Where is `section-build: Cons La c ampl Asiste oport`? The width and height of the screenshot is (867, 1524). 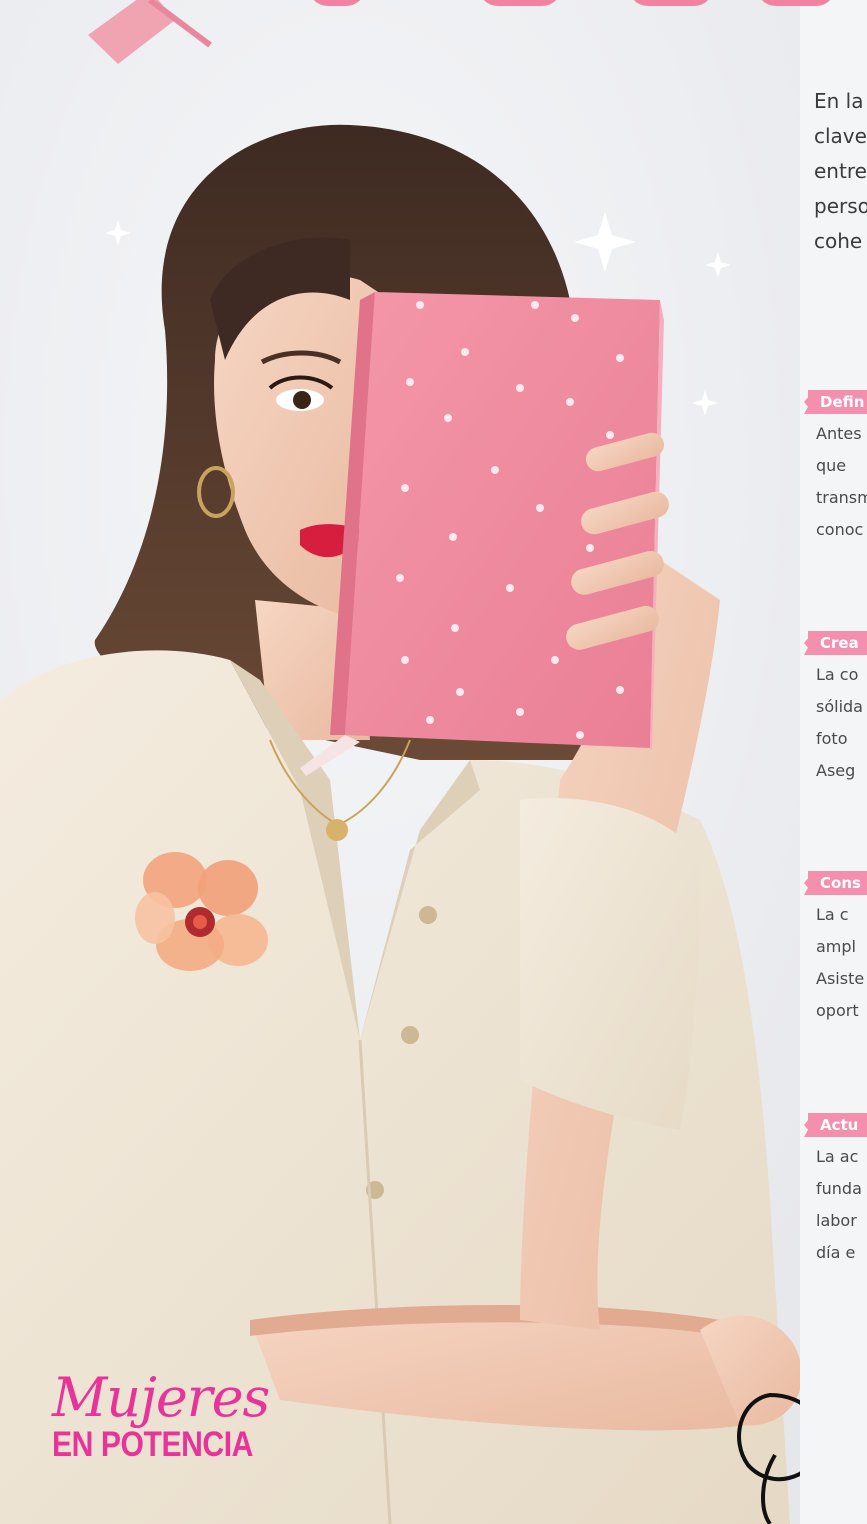 section-build: Cons La c ampl Asiste oport is located at coordinates (833, 949).